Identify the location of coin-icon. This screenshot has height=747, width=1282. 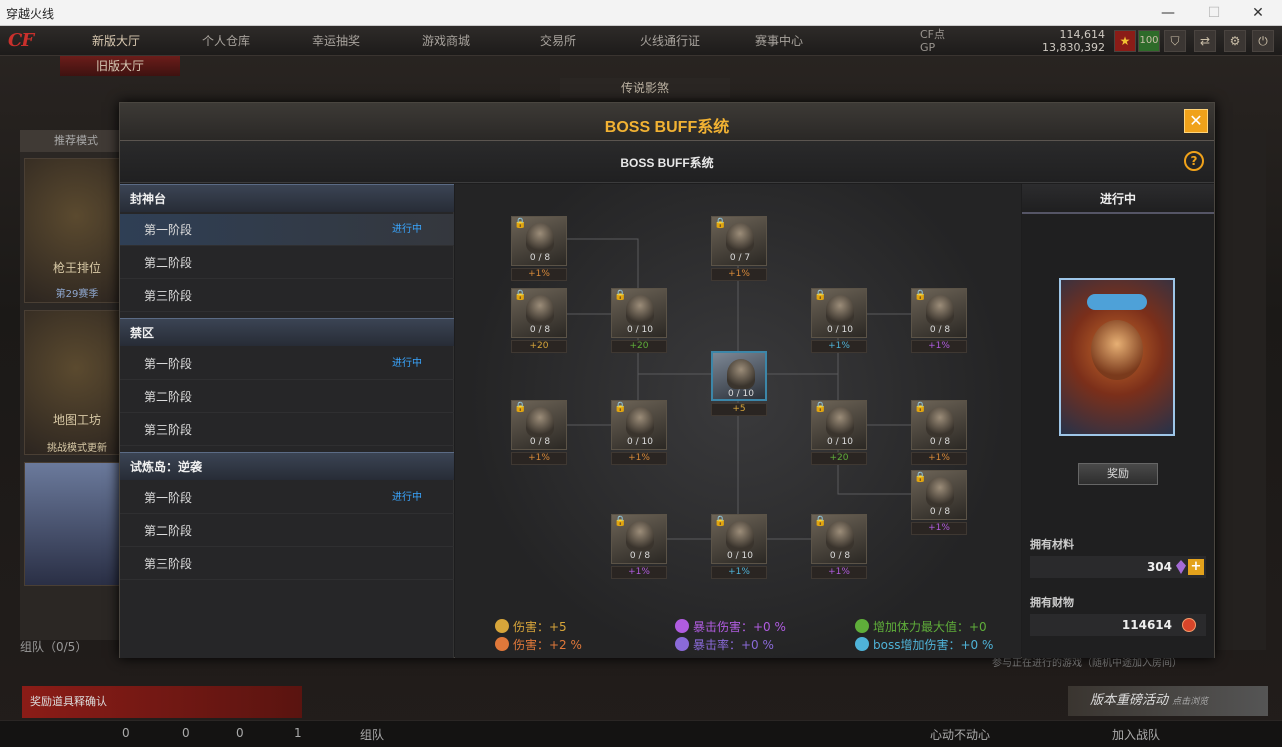
(1189, 625).